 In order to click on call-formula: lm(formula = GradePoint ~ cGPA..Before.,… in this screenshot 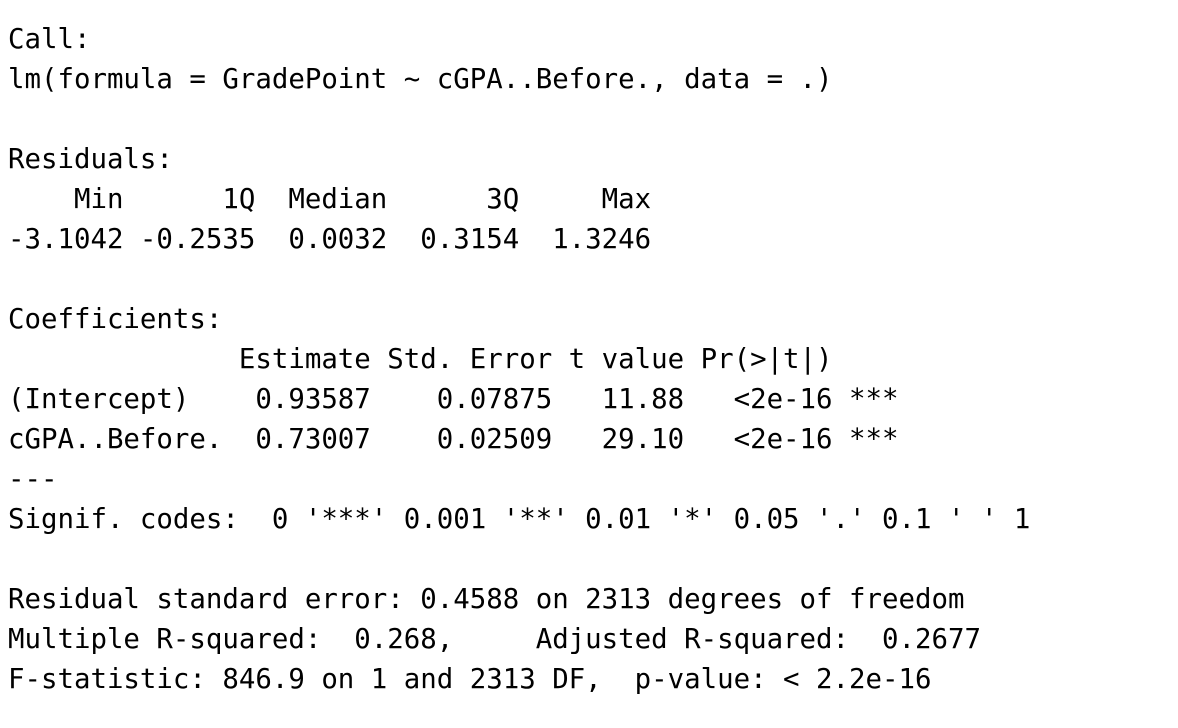, I will do `click(420, 79)`.